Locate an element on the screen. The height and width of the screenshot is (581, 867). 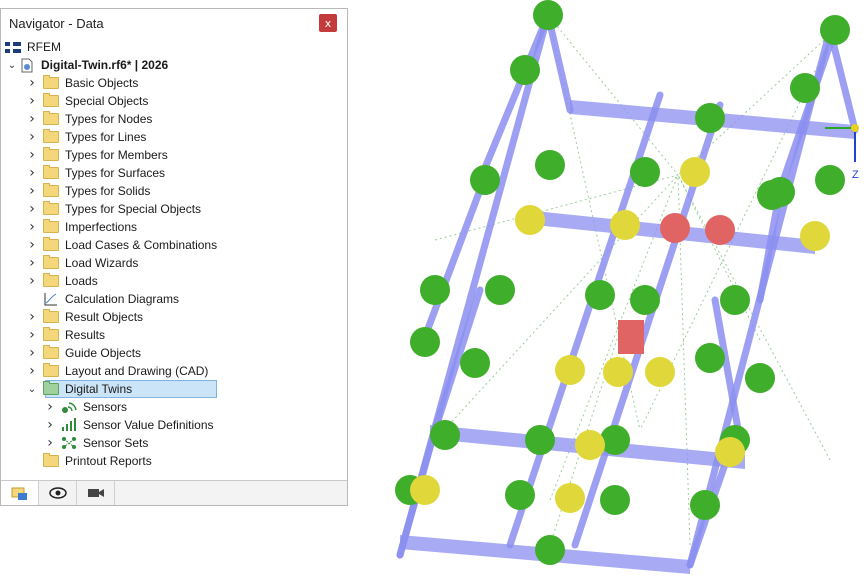
tree-item-label: Types for Members is located at coordinates (116, 155).